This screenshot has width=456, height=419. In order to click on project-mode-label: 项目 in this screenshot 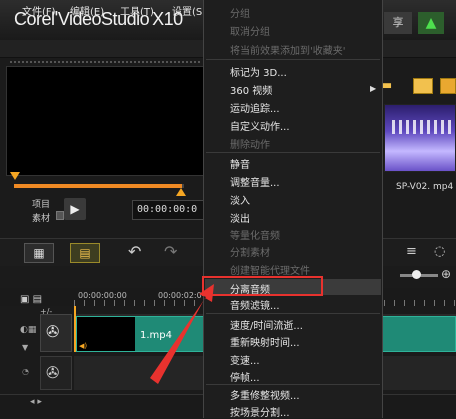, I will do `click(41, 203)`.